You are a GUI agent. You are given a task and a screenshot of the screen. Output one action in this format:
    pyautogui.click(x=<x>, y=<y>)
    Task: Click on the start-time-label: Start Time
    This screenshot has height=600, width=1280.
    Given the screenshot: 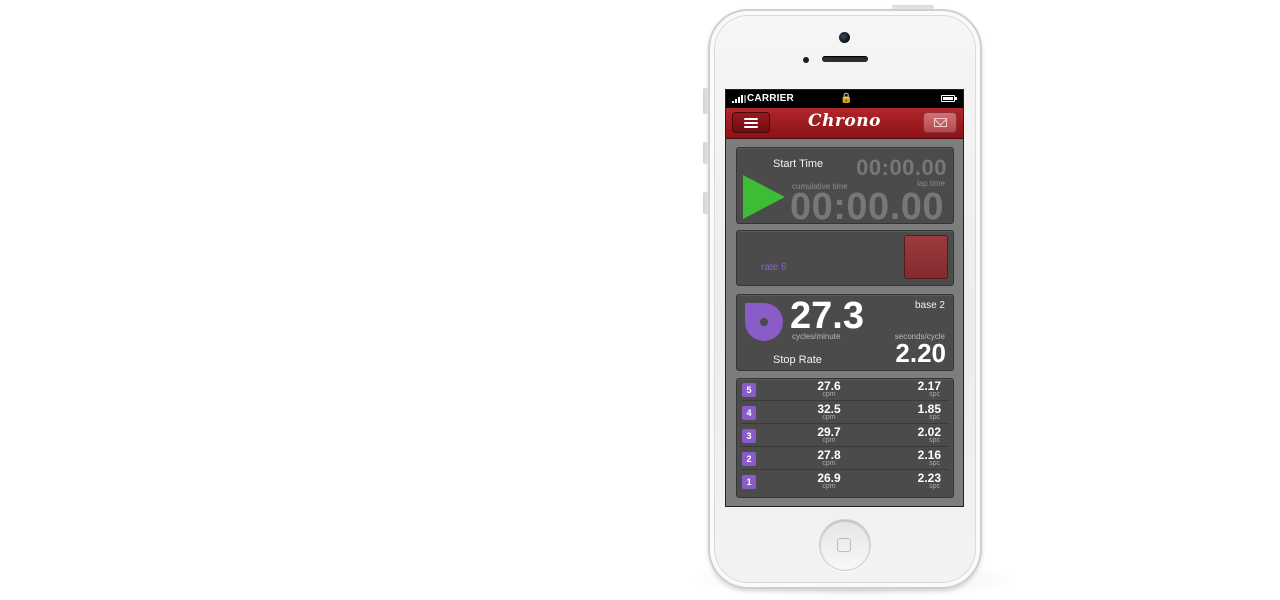 What is the action you would take?
    pyautogui.click(x=798, y=164)
    